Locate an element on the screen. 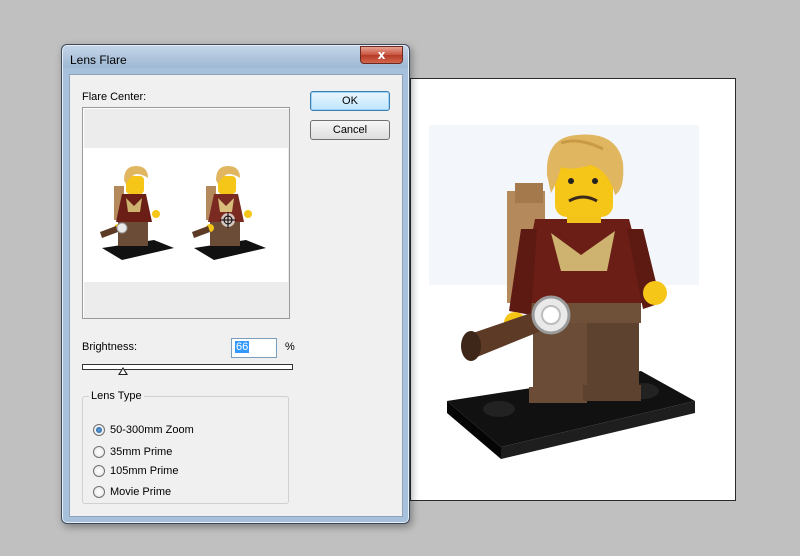 Image resolution: width=800 pixels, height=556 pixels. lens-option-movie-prime: Movie Prime is located at coordinates (132, 492).